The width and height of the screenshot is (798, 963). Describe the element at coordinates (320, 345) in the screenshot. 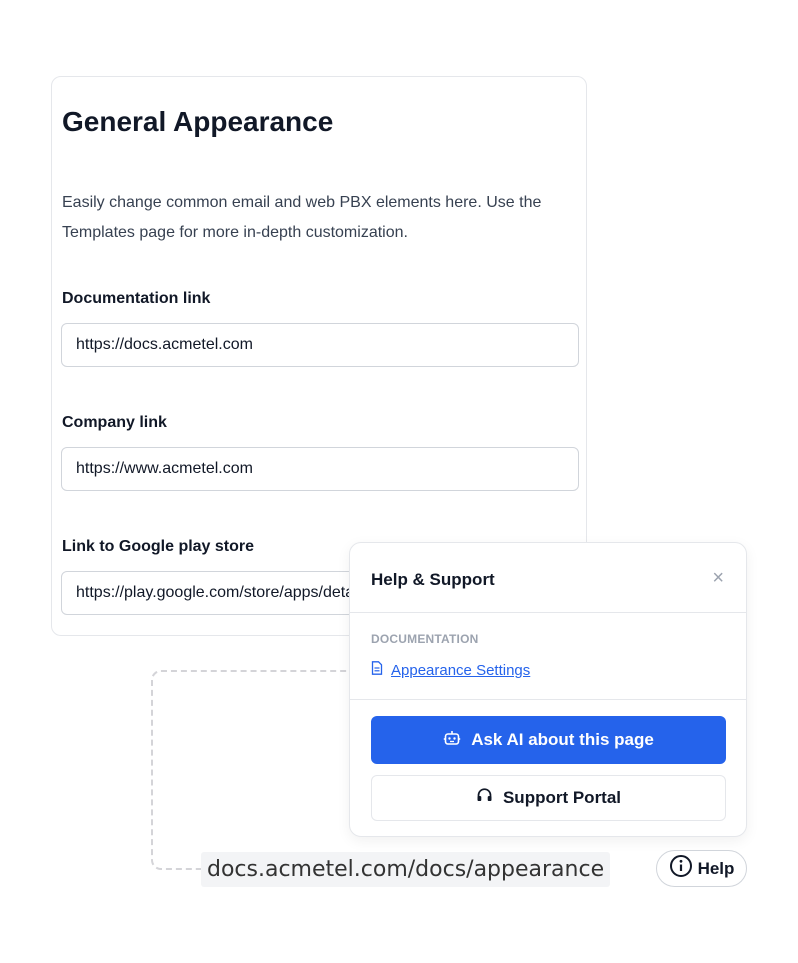

I see `documentation-link-input: https://docs.acmetel.com` at that location.